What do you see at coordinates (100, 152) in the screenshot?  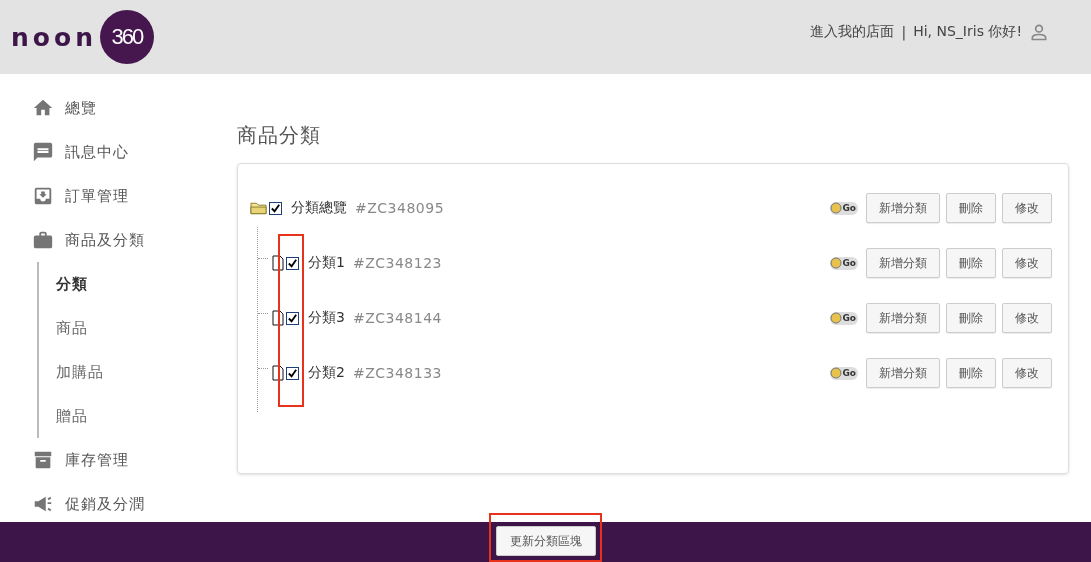 I see `sidebar-item: 訊息中心` at bounding box center [100, 152].